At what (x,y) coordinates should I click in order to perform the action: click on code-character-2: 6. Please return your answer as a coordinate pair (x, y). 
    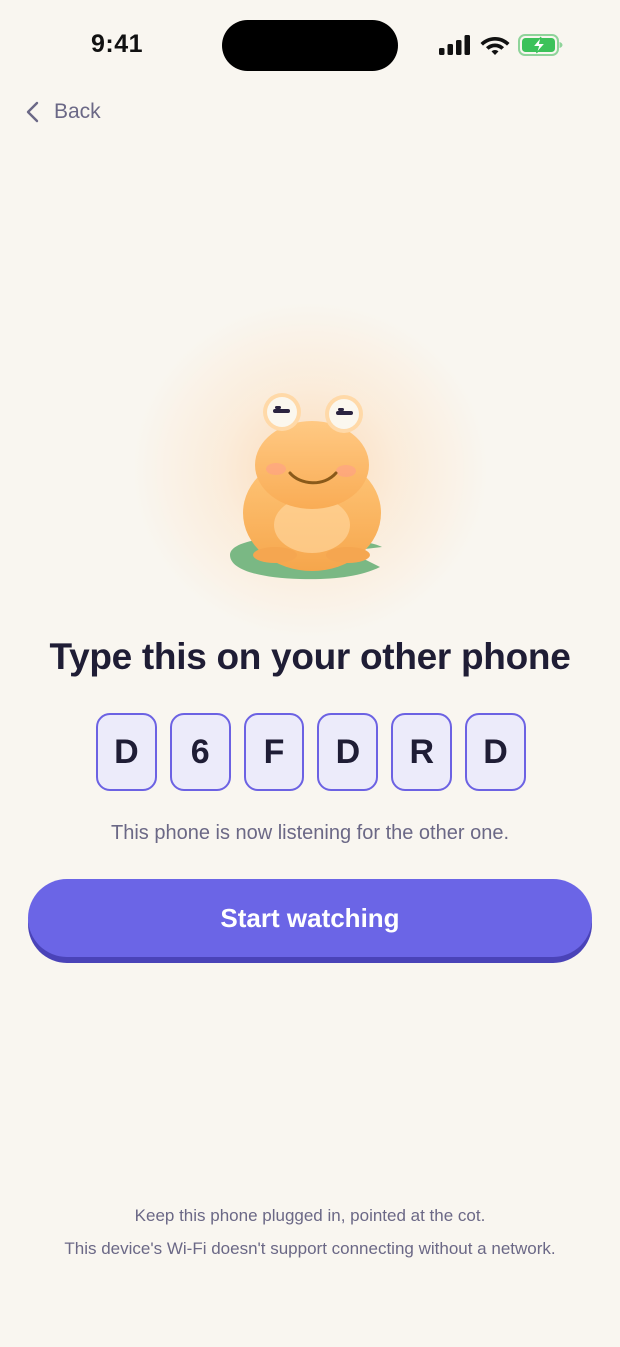
    Looking at the image, I should click on (200, 752).